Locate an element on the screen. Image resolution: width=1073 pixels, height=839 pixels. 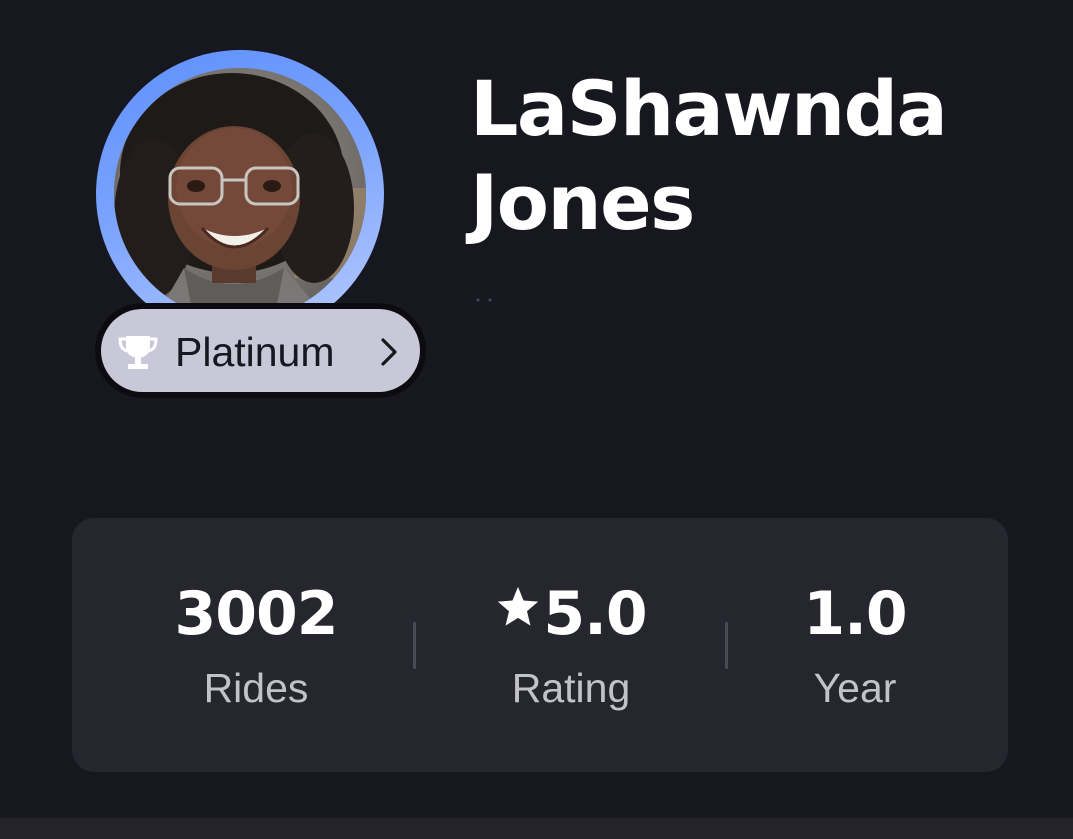
rides-count: 3002 is located at coordinates (256, 614).